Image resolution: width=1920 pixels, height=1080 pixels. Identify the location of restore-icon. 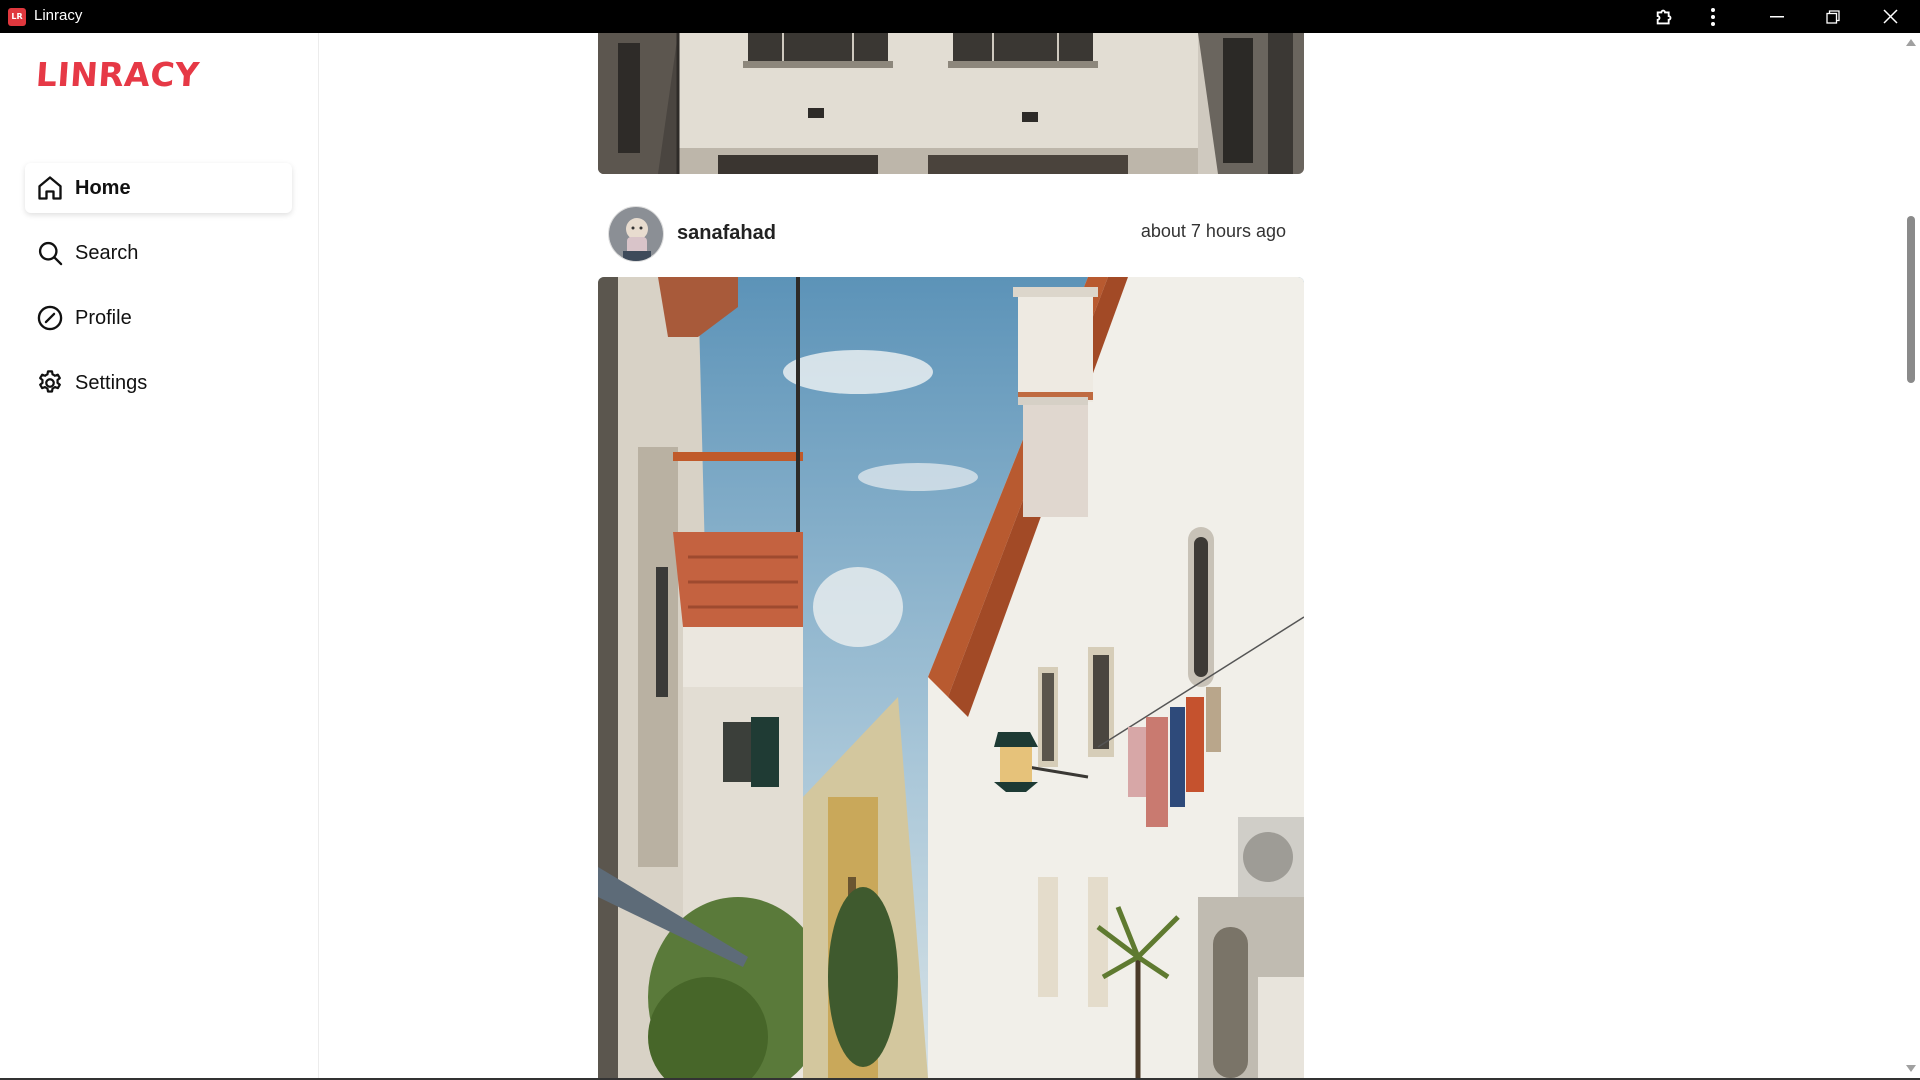
(1833, 16).